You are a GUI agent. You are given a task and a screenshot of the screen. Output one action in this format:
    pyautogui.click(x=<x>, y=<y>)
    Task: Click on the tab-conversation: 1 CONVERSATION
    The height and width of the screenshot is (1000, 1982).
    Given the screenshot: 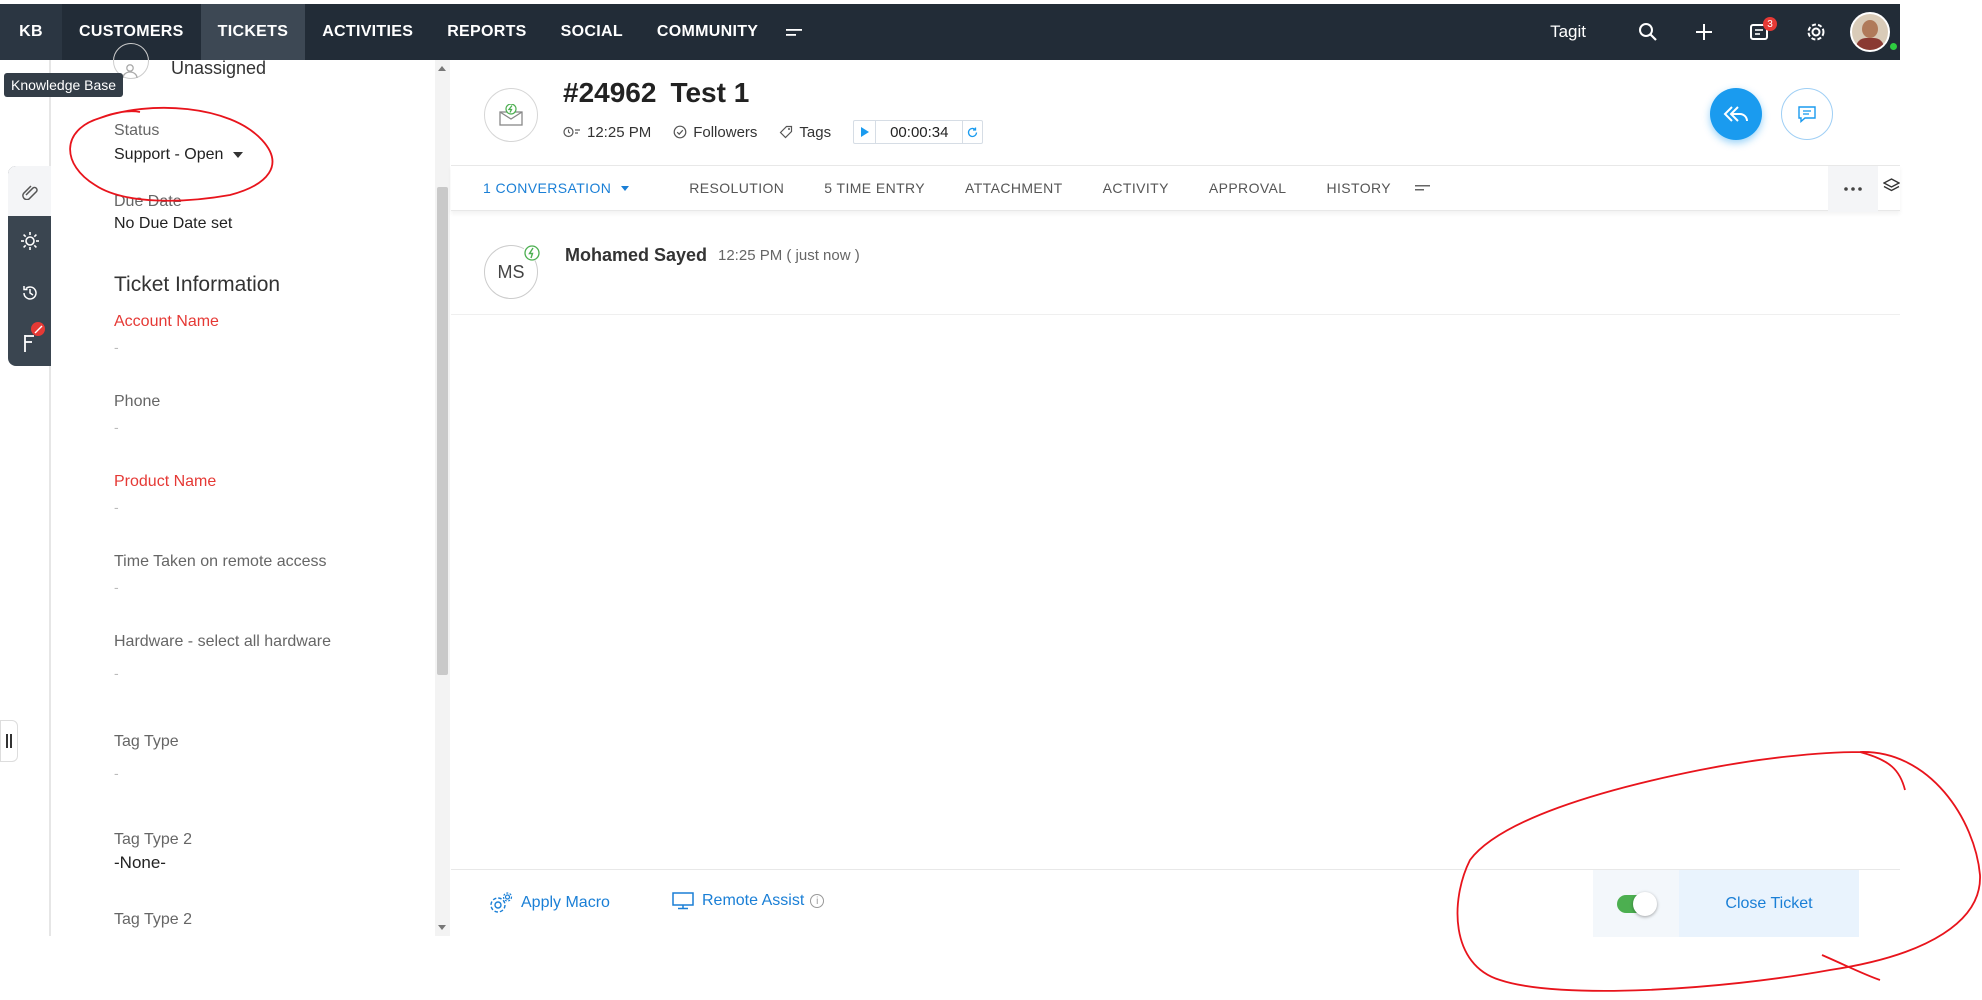 What is the action you would take?
    pyautogui.click(x=550, y=188)
    